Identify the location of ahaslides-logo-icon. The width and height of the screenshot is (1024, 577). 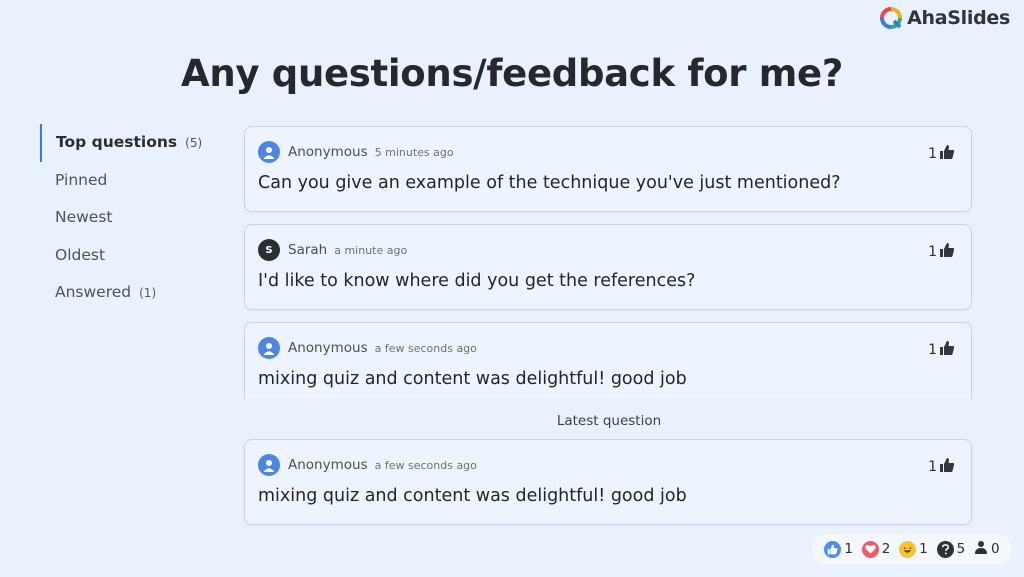
(891, 18).